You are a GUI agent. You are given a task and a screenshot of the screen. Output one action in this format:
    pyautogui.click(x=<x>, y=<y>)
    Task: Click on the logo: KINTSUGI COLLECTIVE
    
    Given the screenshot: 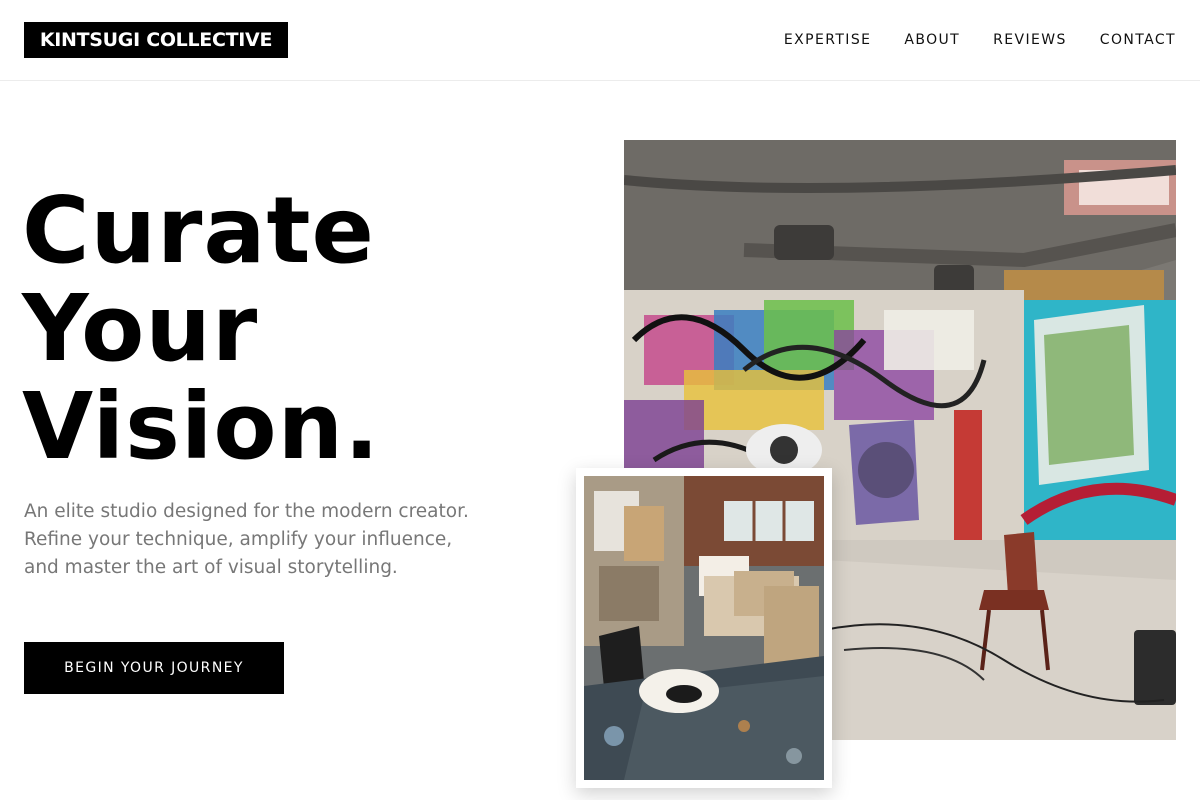 What is the action you would take?
    pyautogui.click(x=156, y=40)
    